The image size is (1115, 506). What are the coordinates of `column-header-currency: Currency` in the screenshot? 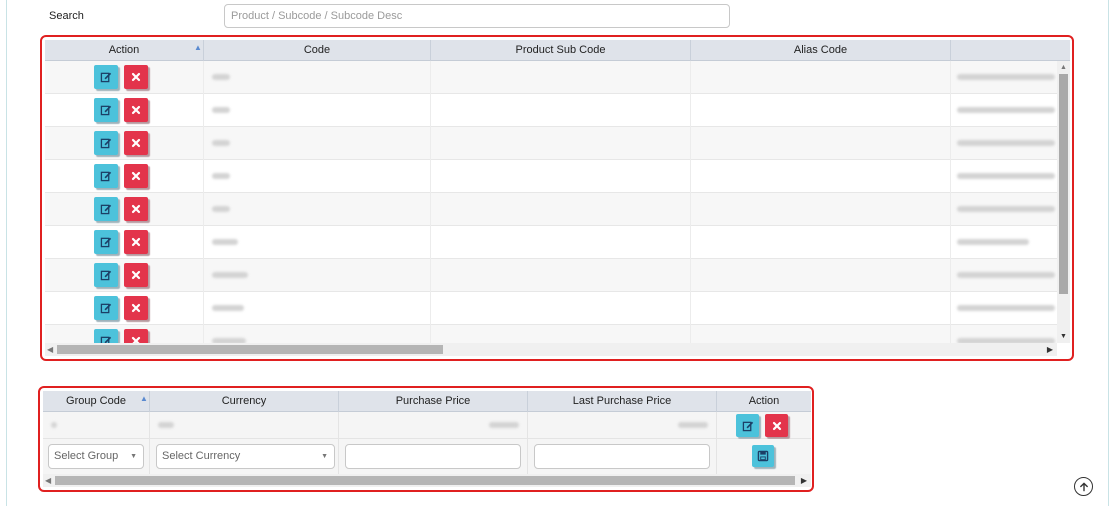 It's located at (244, 401).